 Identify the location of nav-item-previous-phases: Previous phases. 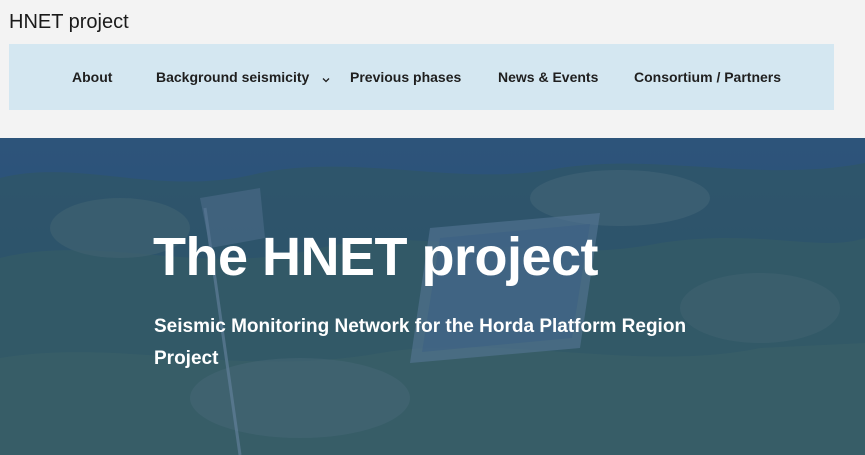
(405, 77).